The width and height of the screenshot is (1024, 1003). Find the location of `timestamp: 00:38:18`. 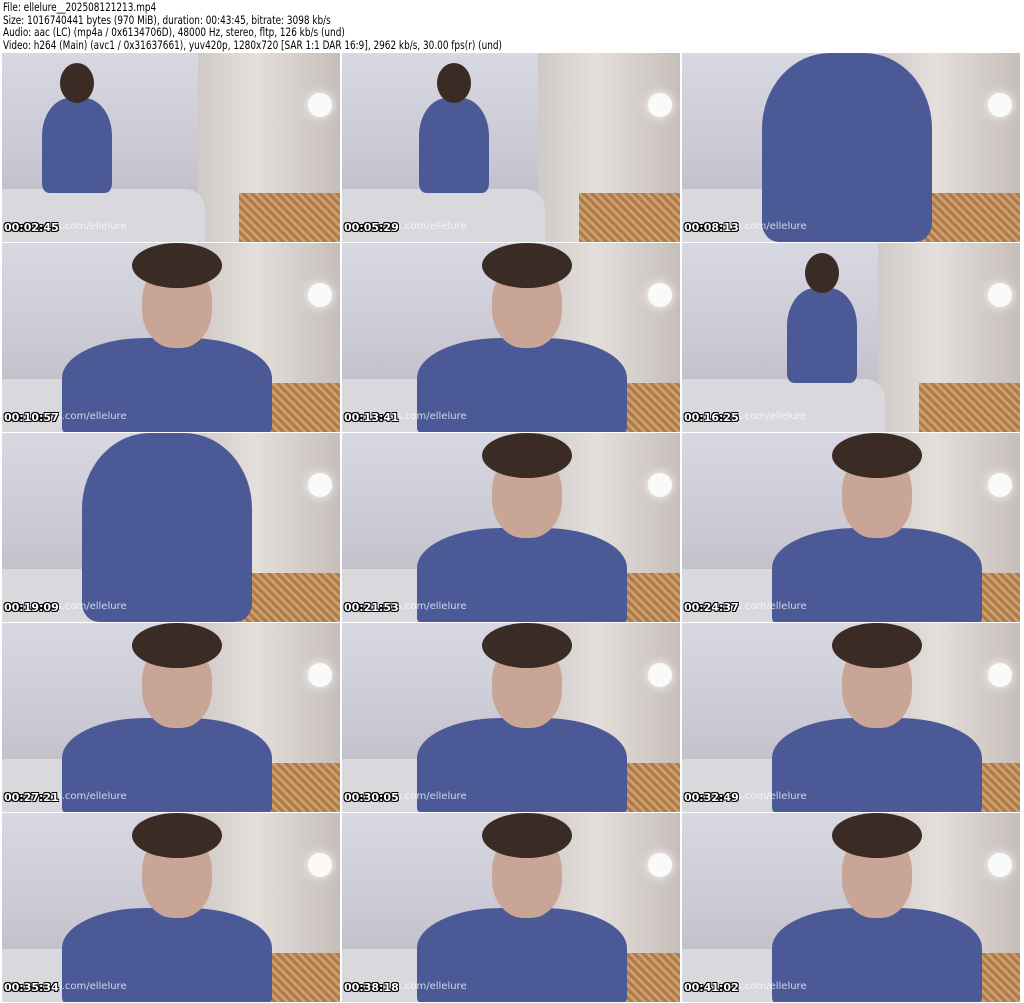

timestamp: 00:38:18 is located at coordinates (371, 987).